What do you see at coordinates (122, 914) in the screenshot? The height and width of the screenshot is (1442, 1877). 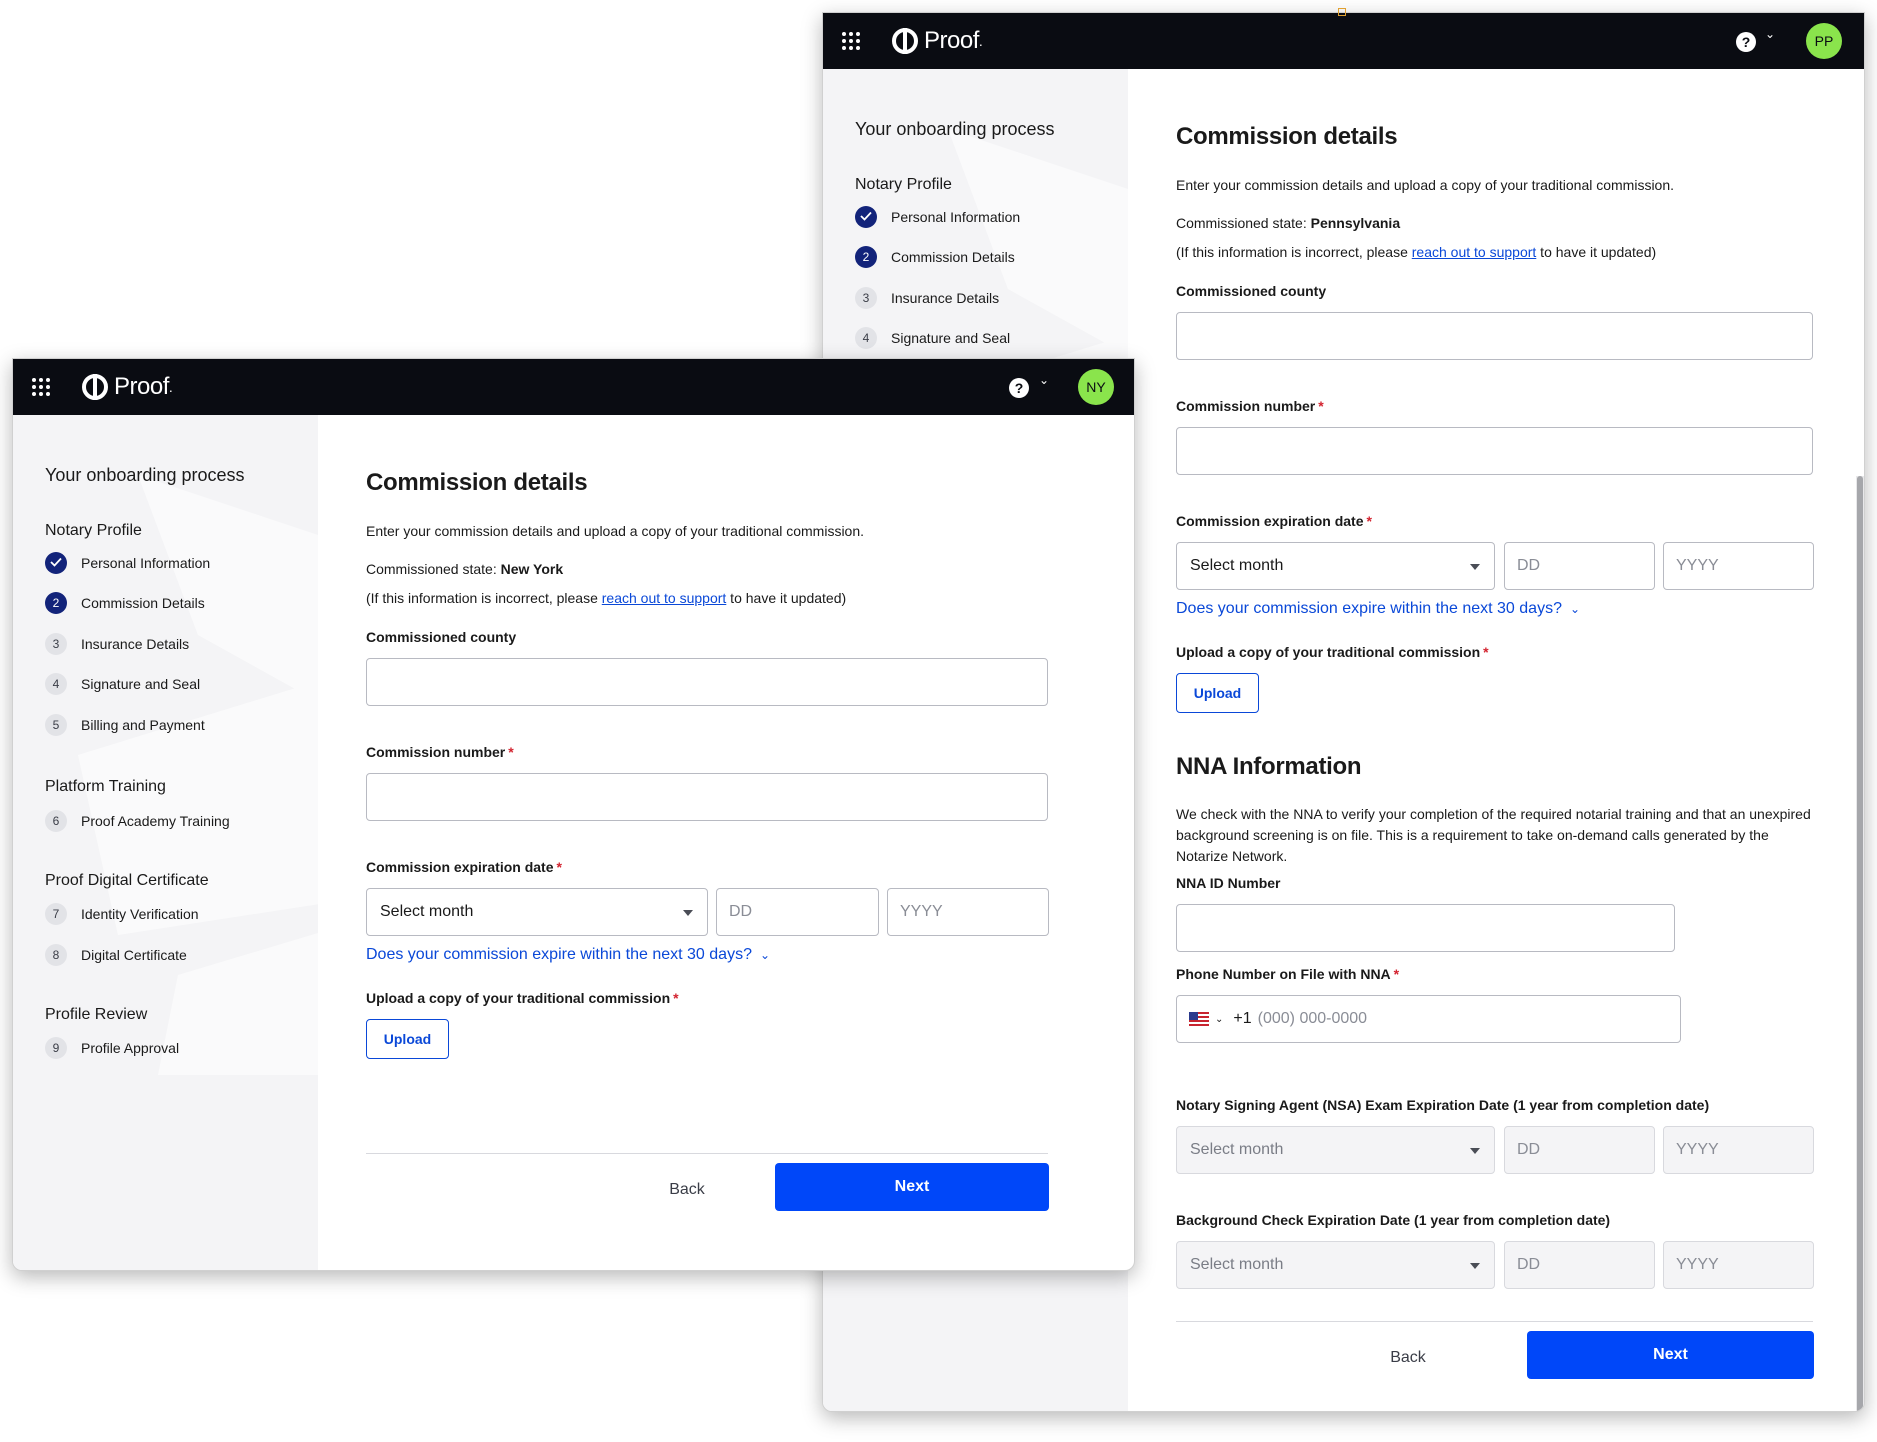 I see `step-identity-verification: 7 Identity Verification` at bounding box center [122, 914].